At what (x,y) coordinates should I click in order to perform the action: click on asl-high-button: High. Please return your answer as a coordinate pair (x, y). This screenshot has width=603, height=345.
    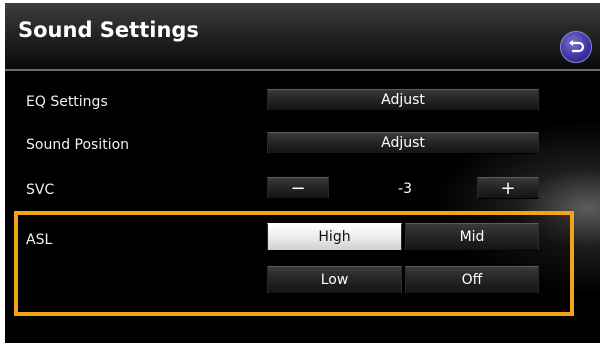
    Looking at the image, I should click on (334, 237).